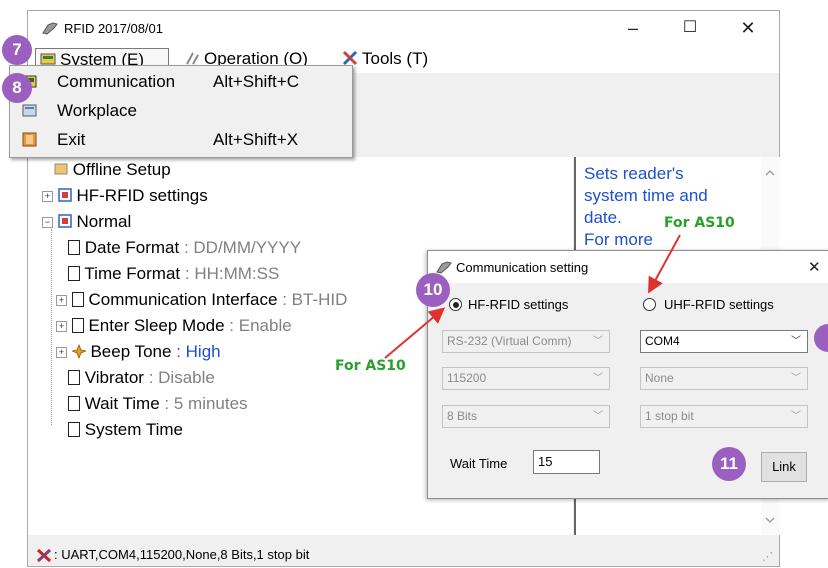  What do you see at coordinates (116, 81) in the screenshot?
I see `menu-item-label: Communication` at bounding box center [116, 81].